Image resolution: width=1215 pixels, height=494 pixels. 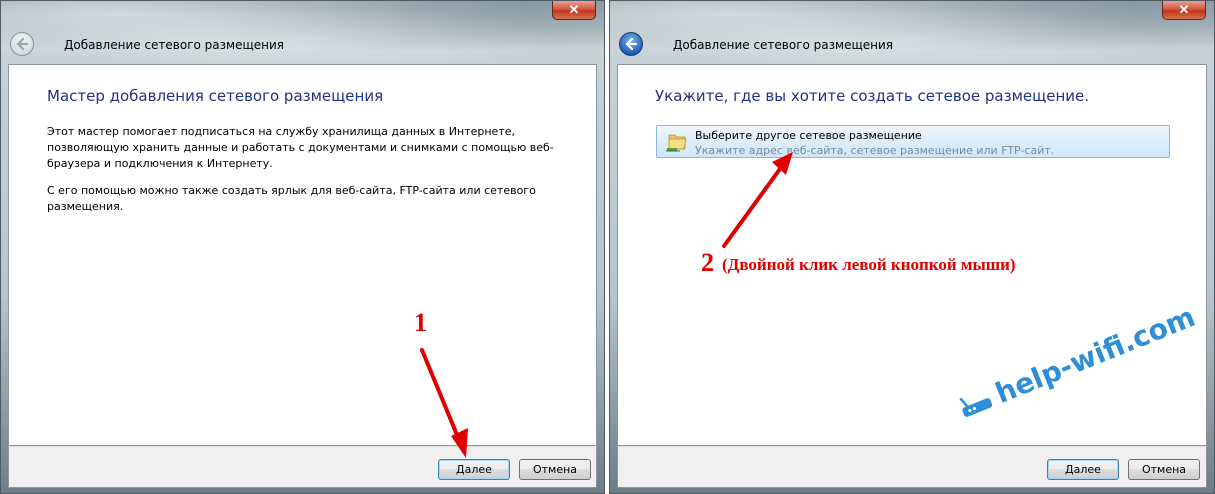 What do you see at coordinates (975, 407) in the screenshot?
I see `router-icon` at bounding box center [975, 407].